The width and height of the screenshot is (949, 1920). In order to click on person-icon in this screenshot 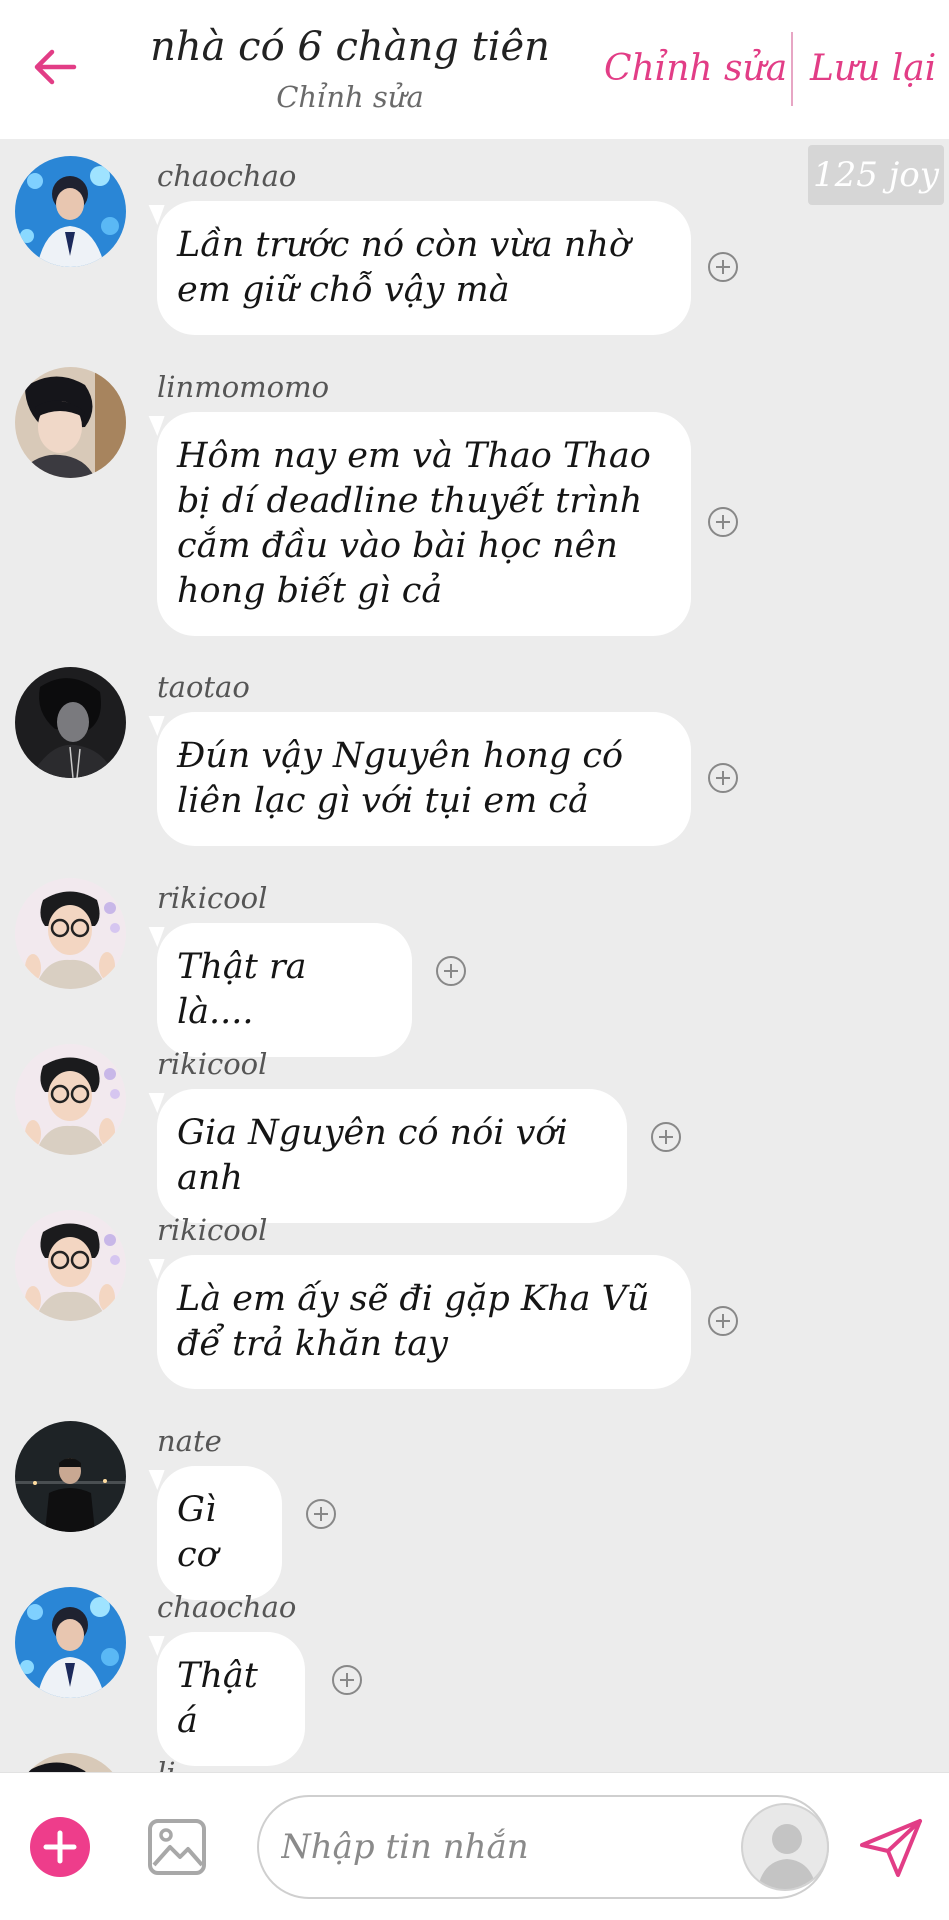, I will do `click(785, 1847)`.